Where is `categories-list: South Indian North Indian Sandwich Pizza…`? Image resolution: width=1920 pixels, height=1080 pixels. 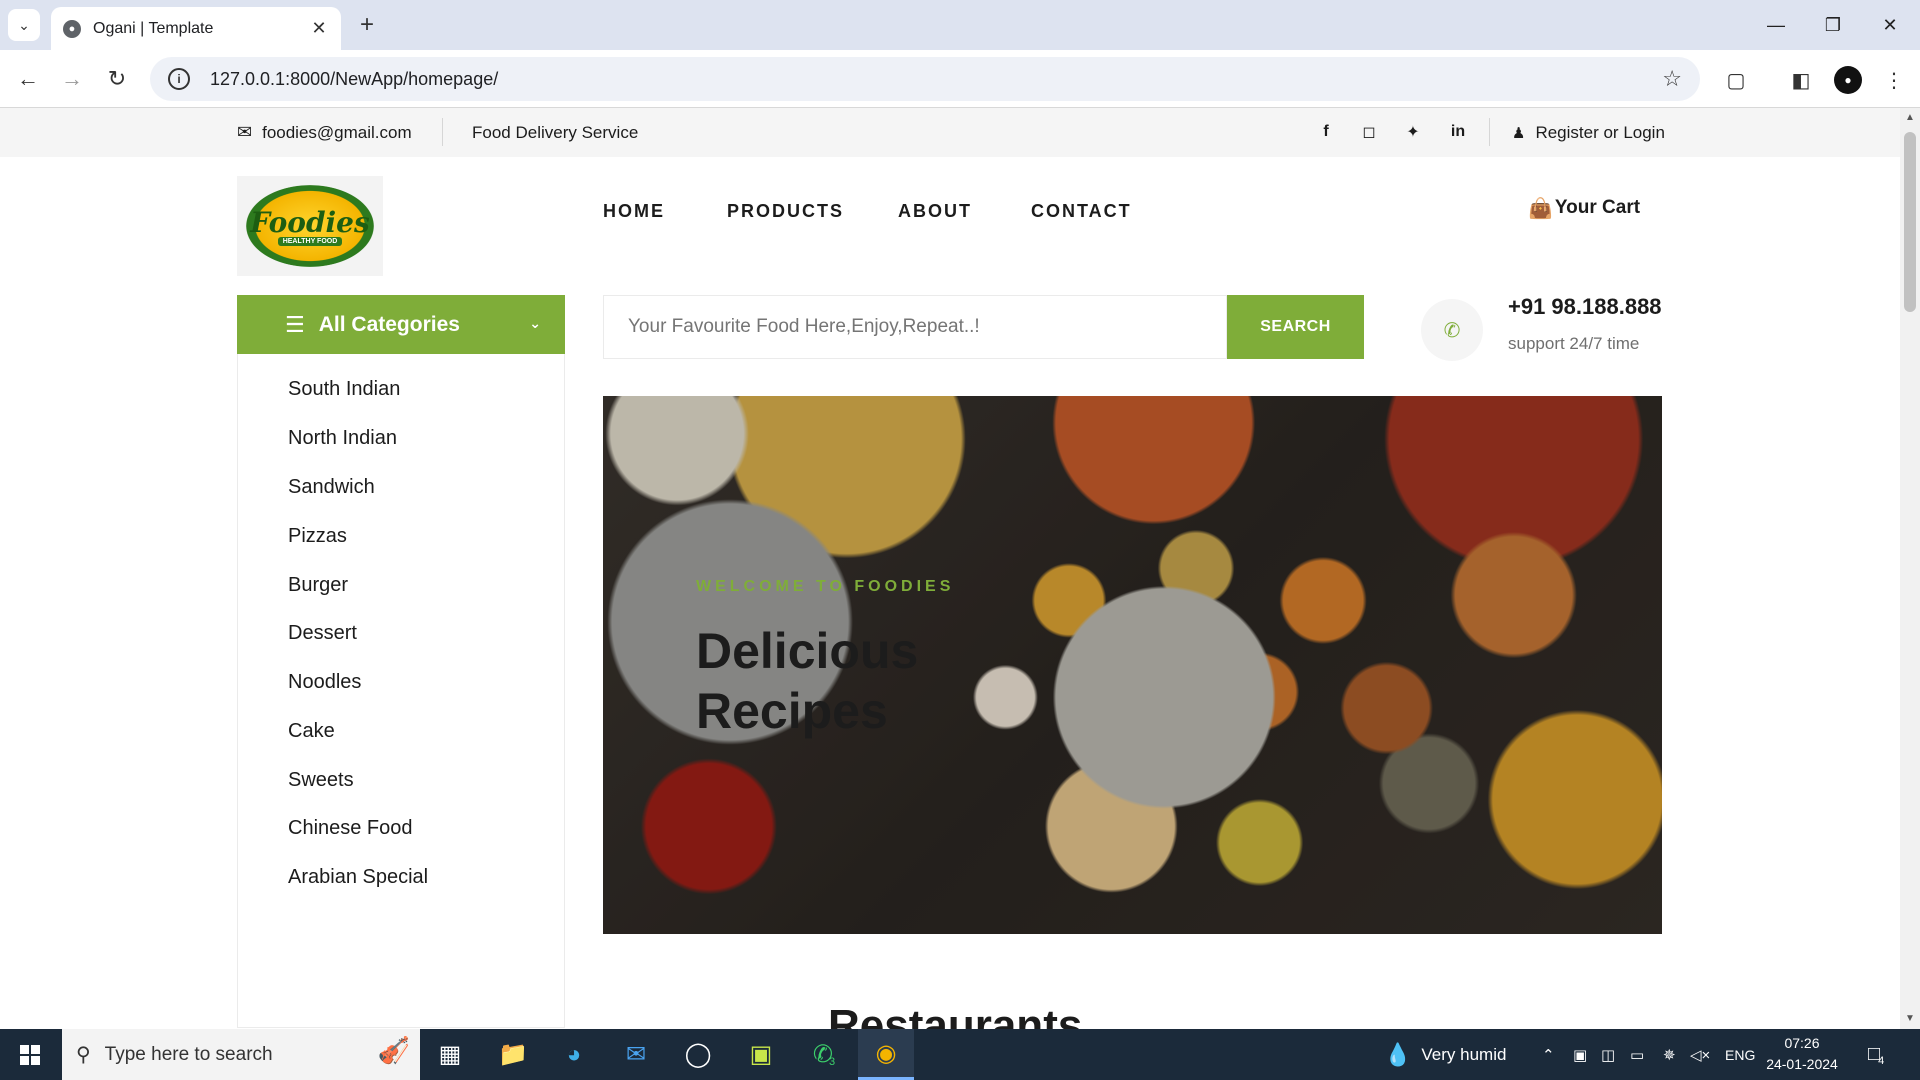 categories-list: South Indian North Indian Sandwich Pizza… is located at coordinates (401, 691).